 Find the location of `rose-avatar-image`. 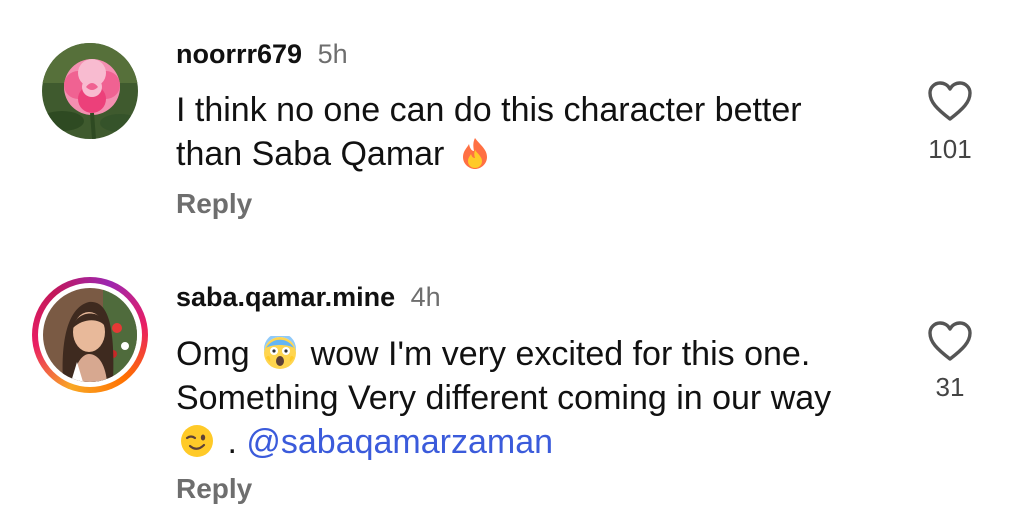

rose-avatar-image is located at coordinates (90, 91).